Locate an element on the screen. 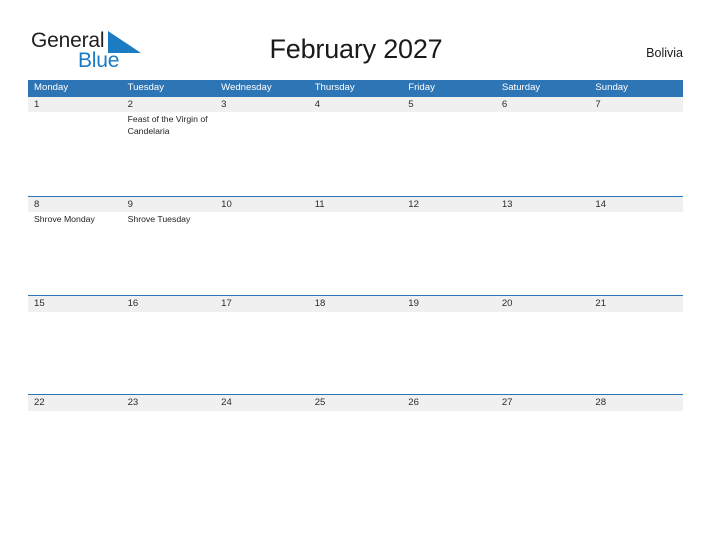 This screenshot has height=550, width=712. week-date-band: 8 9 10 11 12 13 14 is located at coordinates (355, 204).